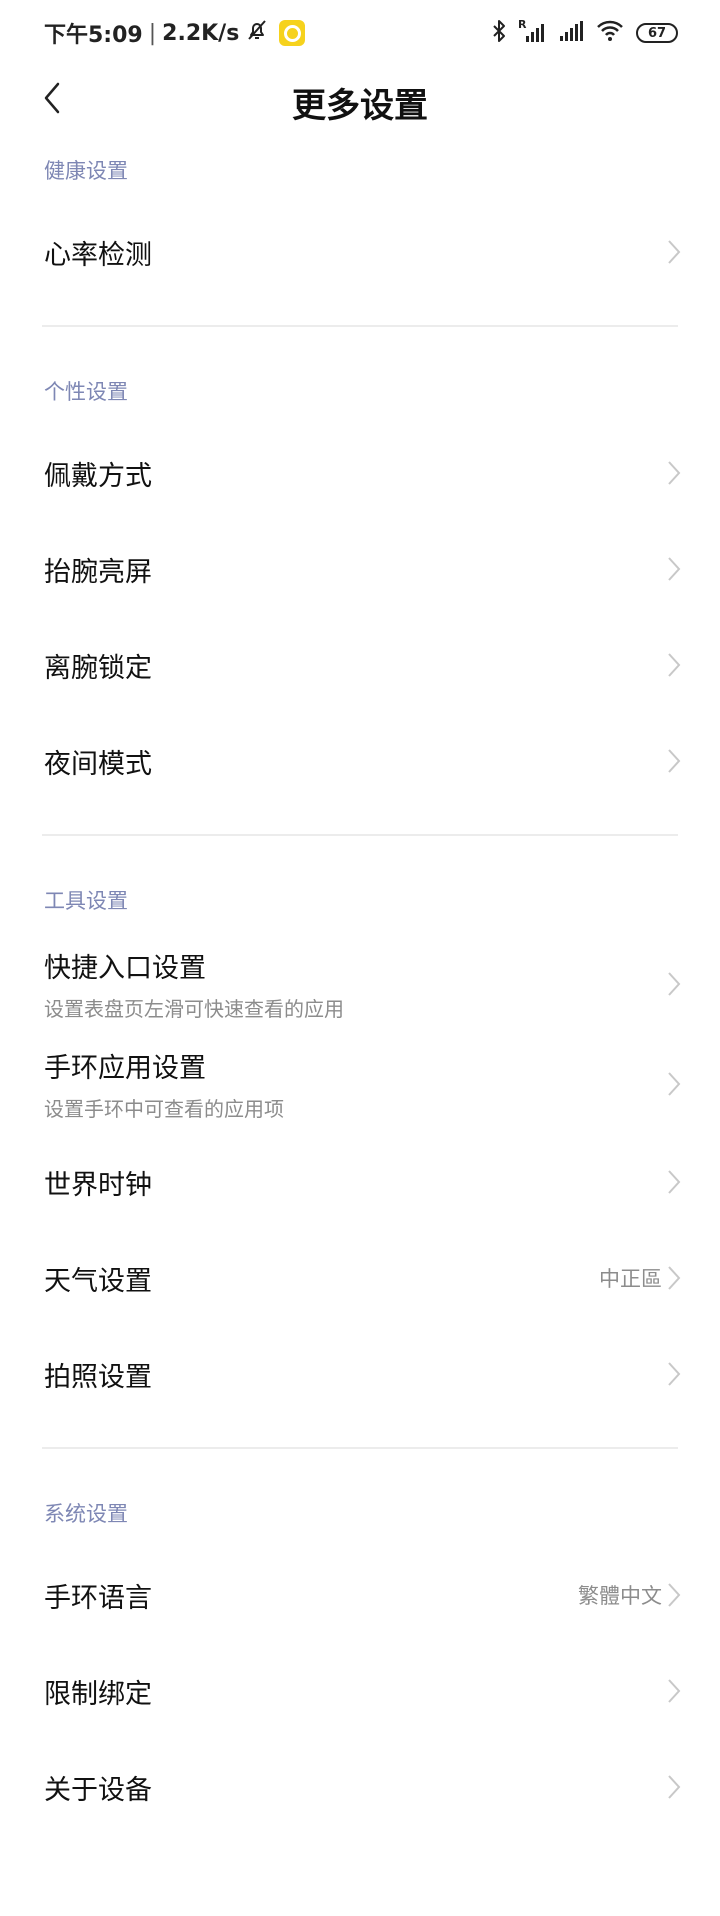 The height and width of the screenshot is (1916, 720). I want to click on signal-icon, so click(571, 33).